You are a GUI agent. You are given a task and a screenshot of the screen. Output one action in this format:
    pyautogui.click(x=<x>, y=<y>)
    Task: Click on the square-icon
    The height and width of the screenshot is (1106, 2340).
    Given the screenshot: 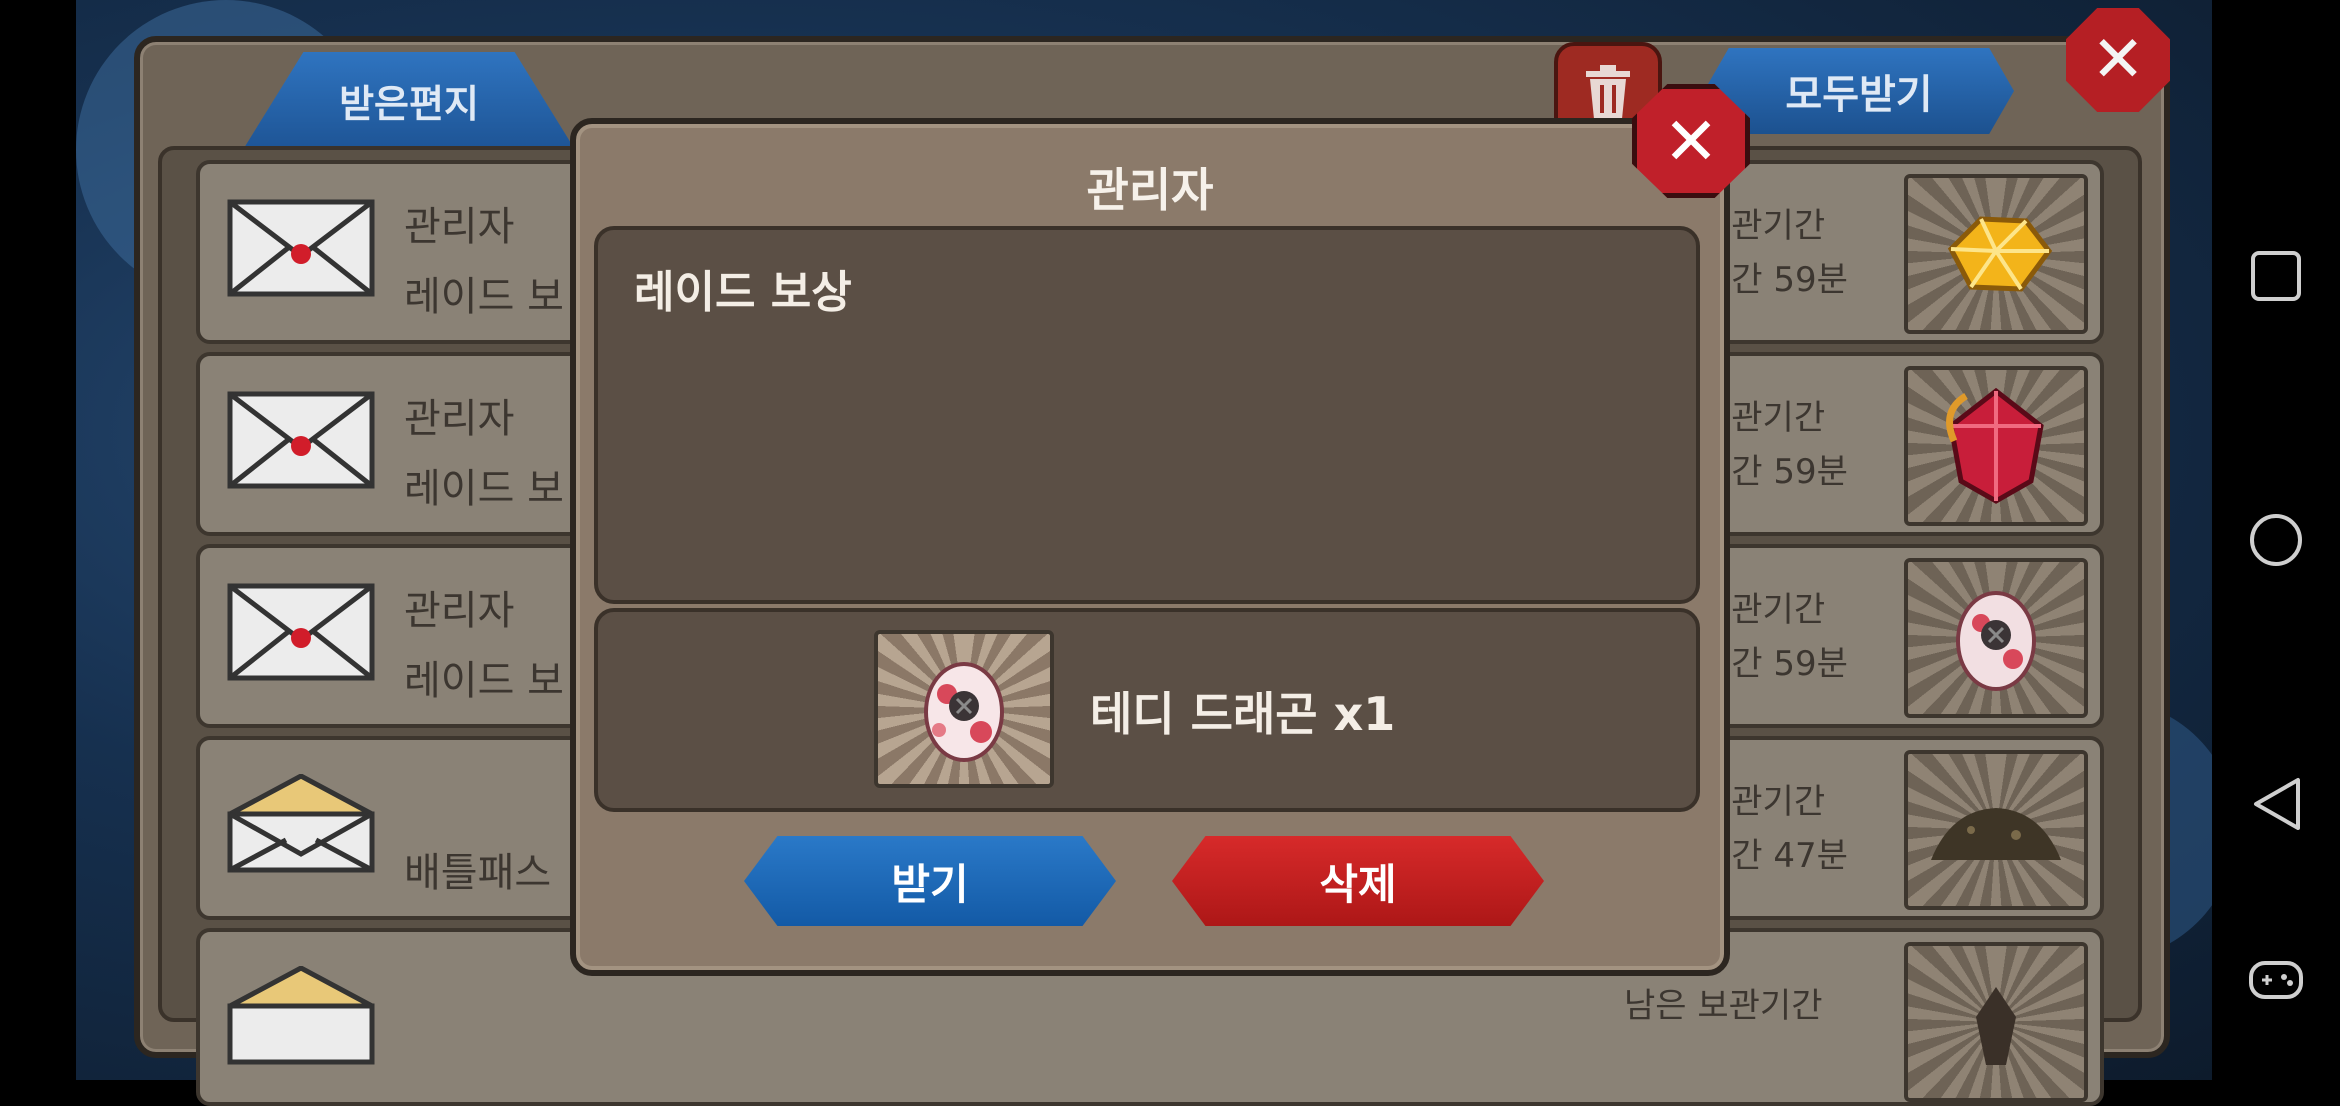 What is the action you would take?
    pyautogui.click(x=2276, y=276)
    